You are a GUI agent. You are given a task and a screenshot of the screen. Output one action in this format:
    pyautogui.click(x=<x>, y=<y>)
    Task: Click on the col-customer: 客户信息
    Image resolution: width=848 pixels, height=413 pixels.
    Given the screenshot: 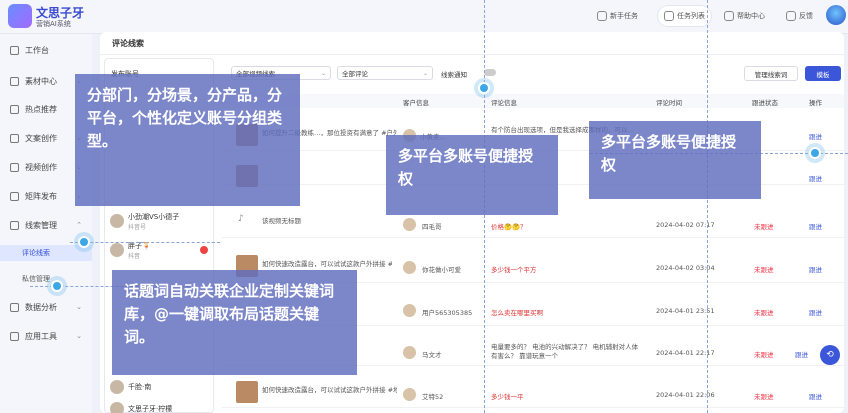 What is the action you would take?
    pyautogui.click(x=416, y=103)
    